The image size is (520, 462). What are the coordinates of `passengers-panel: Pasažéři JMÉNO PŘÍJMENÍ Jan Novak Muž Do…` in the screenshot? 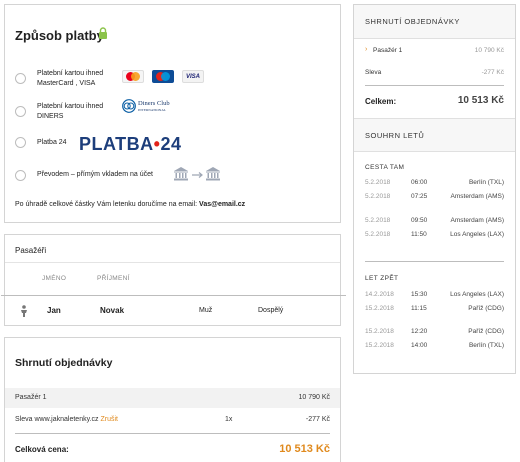 It's located at (173, 280).